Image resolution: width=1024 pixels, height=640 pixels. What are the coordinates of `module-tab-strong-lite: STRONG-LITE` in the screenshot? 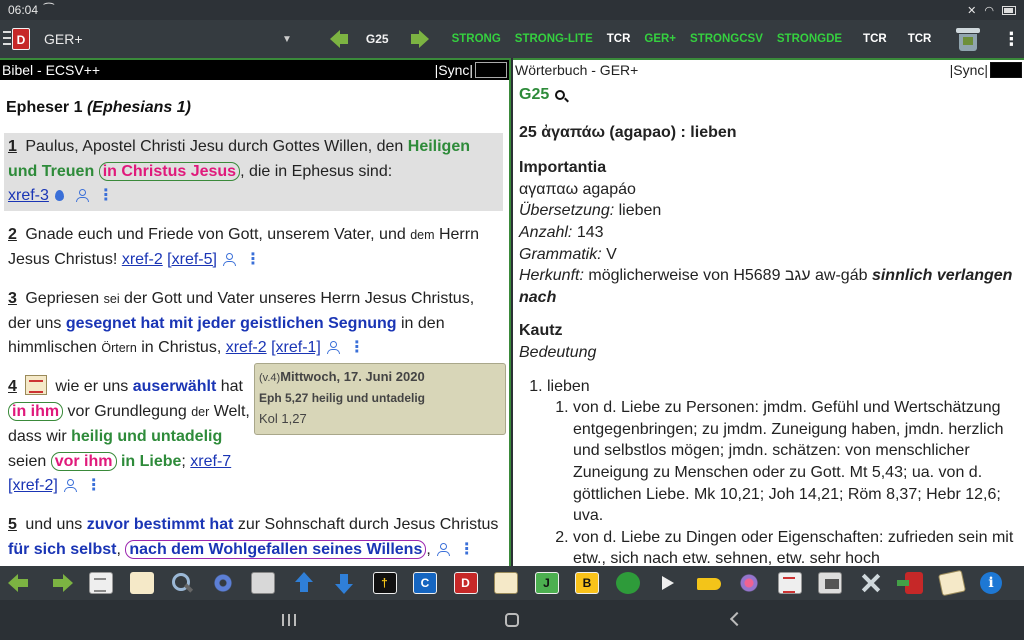 It's located at (554, 39).